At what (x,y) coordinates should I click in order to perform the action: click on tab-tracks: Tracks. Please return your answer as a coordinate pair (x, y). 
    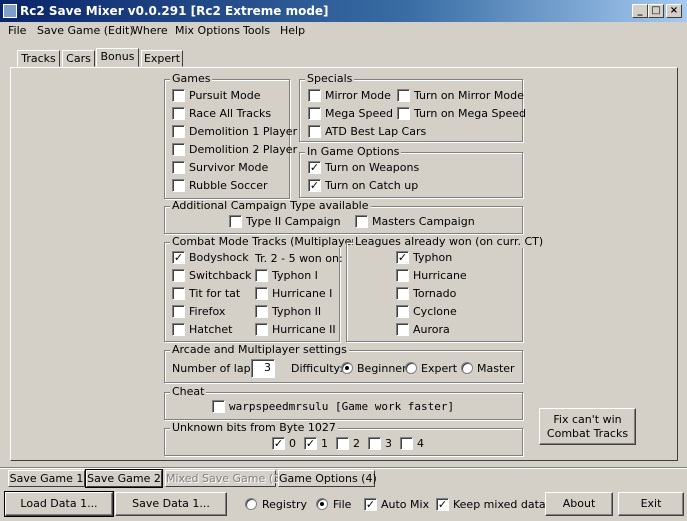
    Looking at the image, I should click on (38, 58).